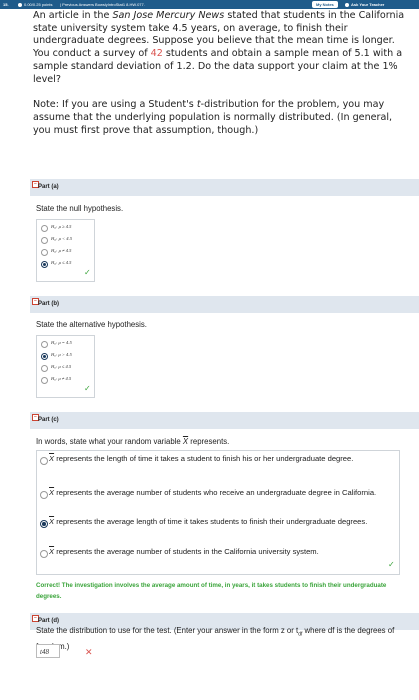 This screenshot has height=700, width=419. Describe the element at coordinates (61, 226) in the screenshot. I see `option-label: H₀: μ ≥ 4.5` at that location.